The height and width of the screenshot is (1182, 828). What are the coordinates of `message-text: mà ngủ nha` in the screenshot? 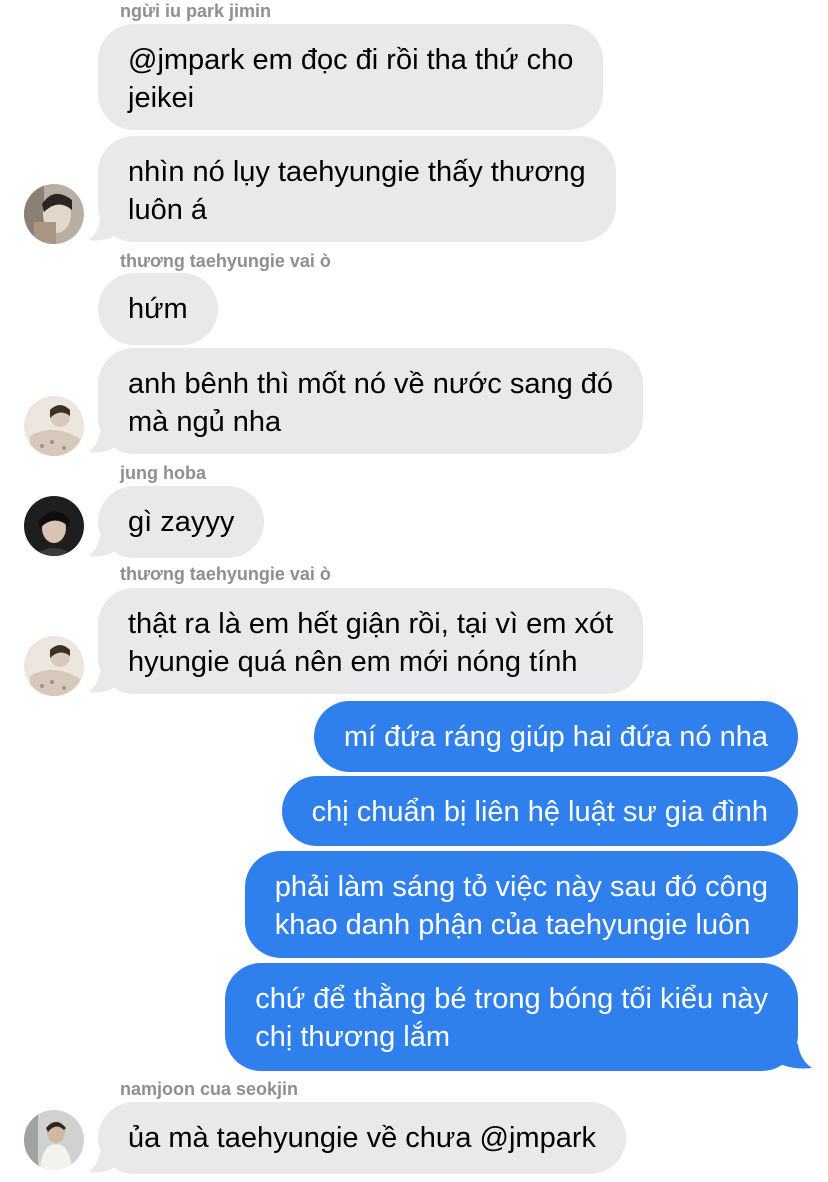 It's located at (205, 422).